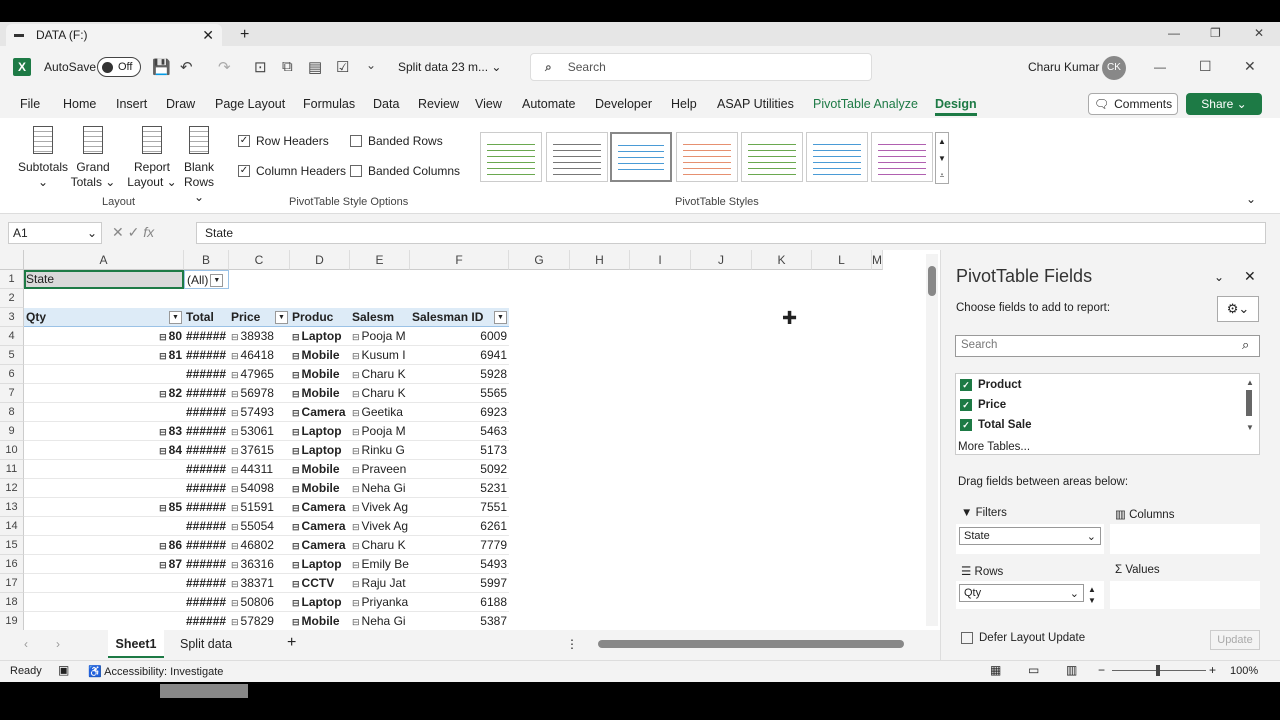  What do you see at coordinates (208, 35) in the screenshot?
I see `close-tab-icon: ✕` at bounding box center [208, 35].